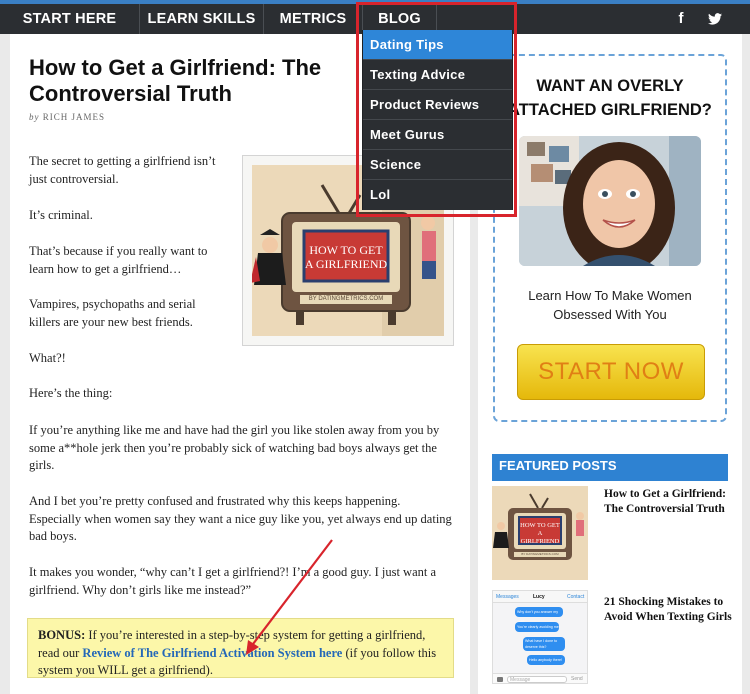  What do you see at coordinates (437, 195) in the screenshot?
I see `menu-item-lol: Lol` at bounding box center [437, 195].